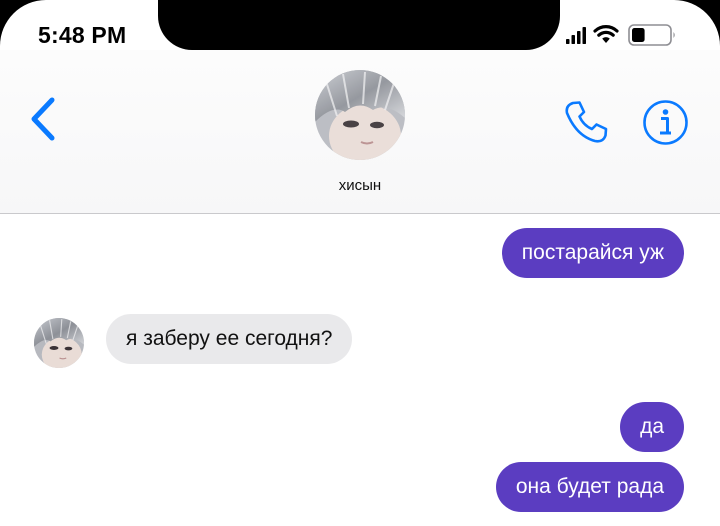  I want to click on message-bubble-incoming: я заберу ее сегодня?, so click(229, 339).